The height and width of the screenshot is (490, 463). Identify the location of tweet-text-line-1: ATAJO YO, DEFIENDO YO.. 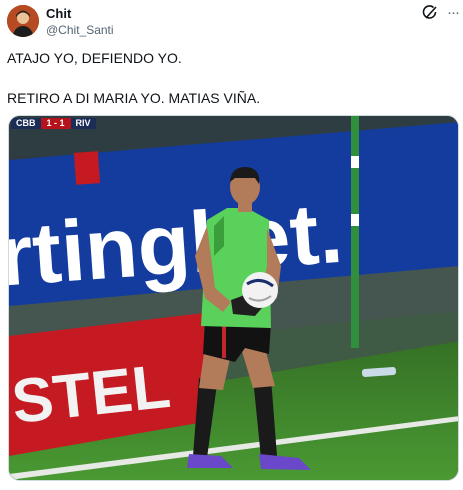
(94, 58).